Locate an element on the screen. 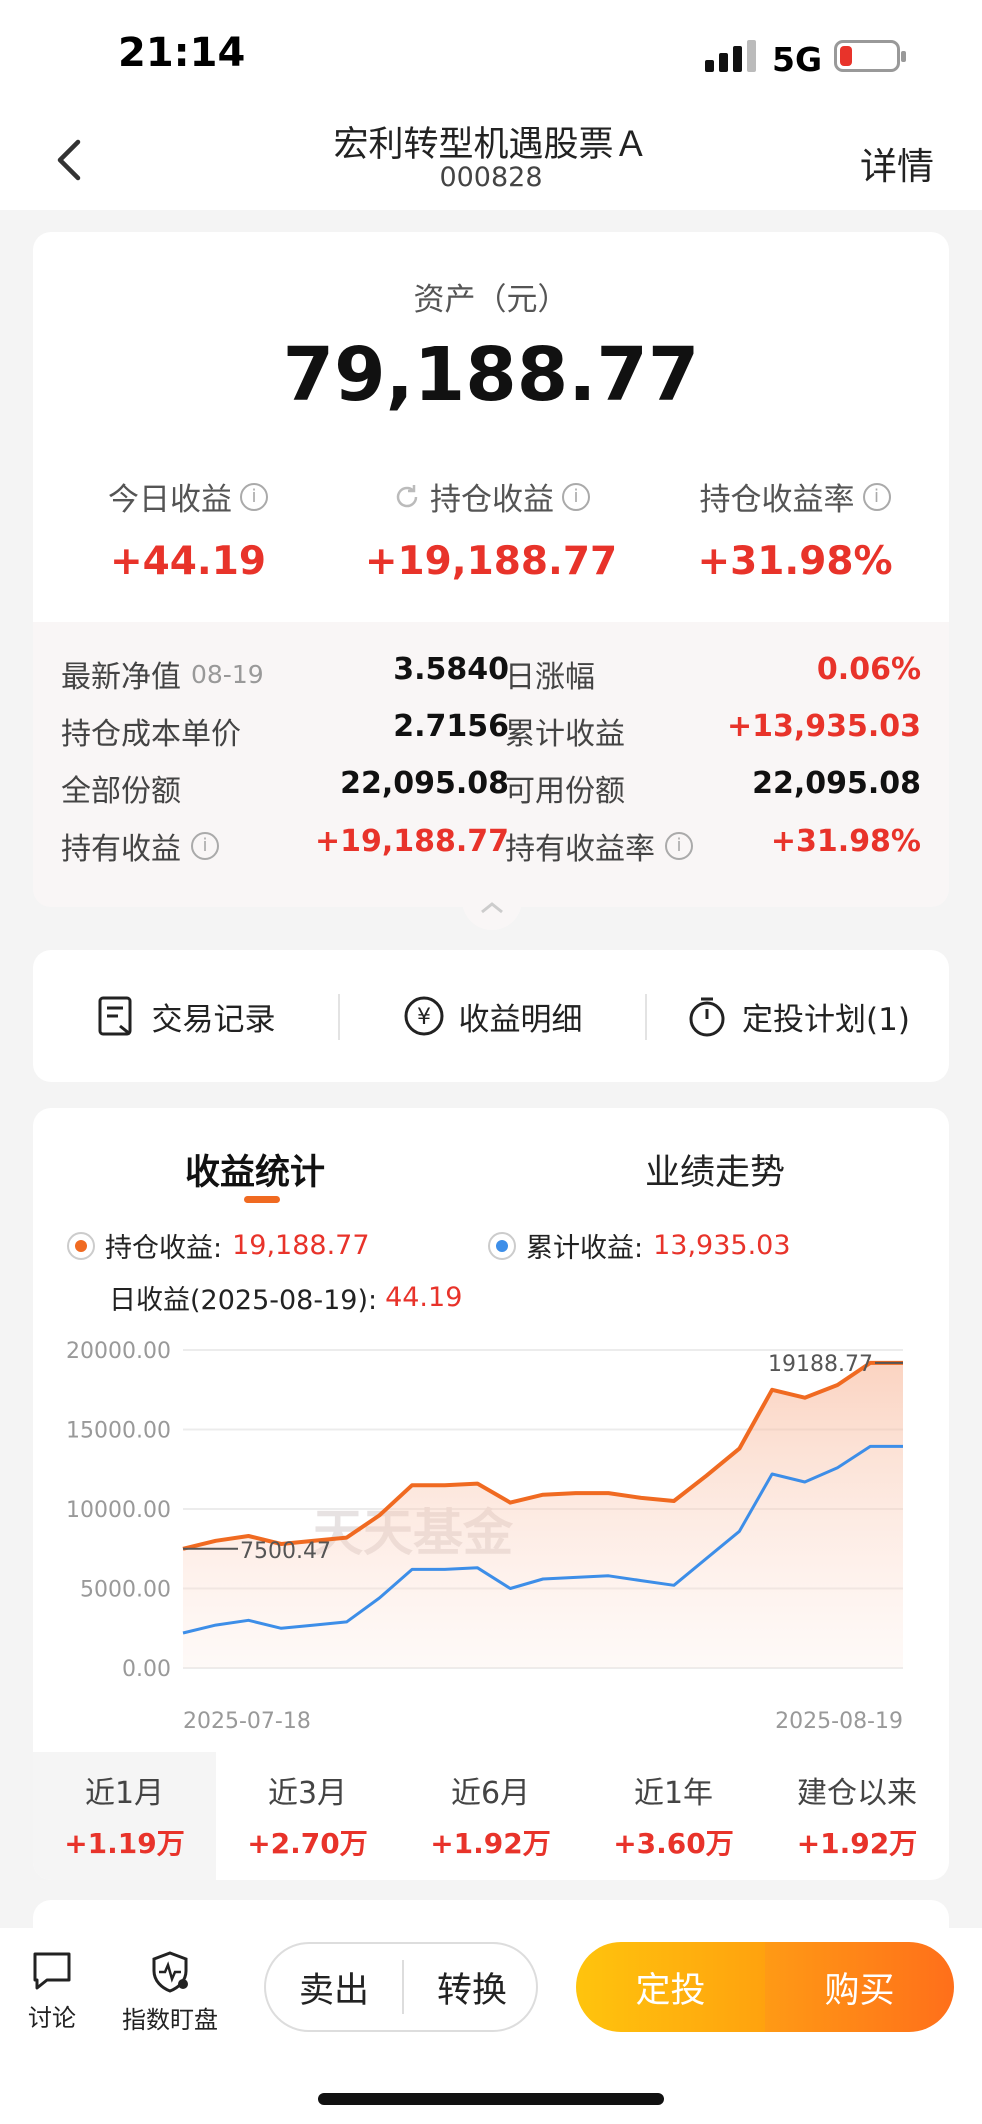 The image size is (982, 2124). buy-group: 定投 购买 is located at coordinates (765, 1987).